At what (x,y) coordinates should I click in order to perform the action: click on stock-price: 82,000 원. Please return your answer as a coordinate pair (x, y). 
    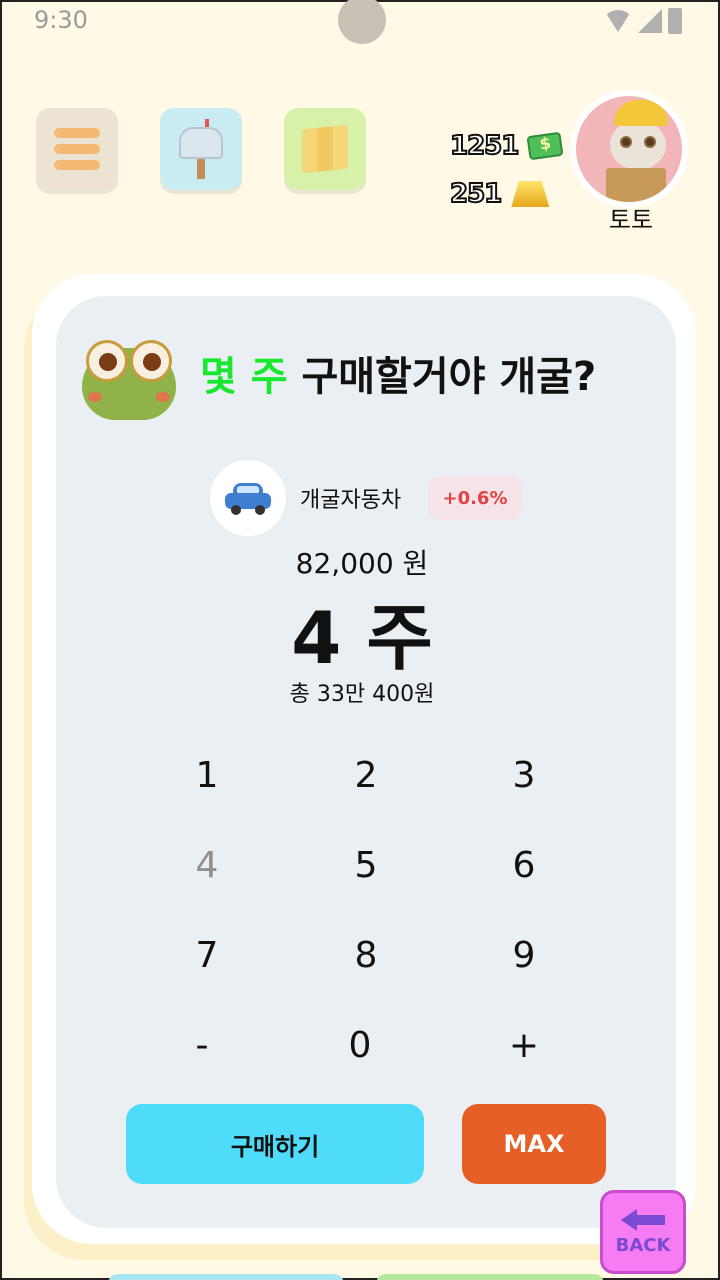
    Looking at the image, I should click on (362, 563).